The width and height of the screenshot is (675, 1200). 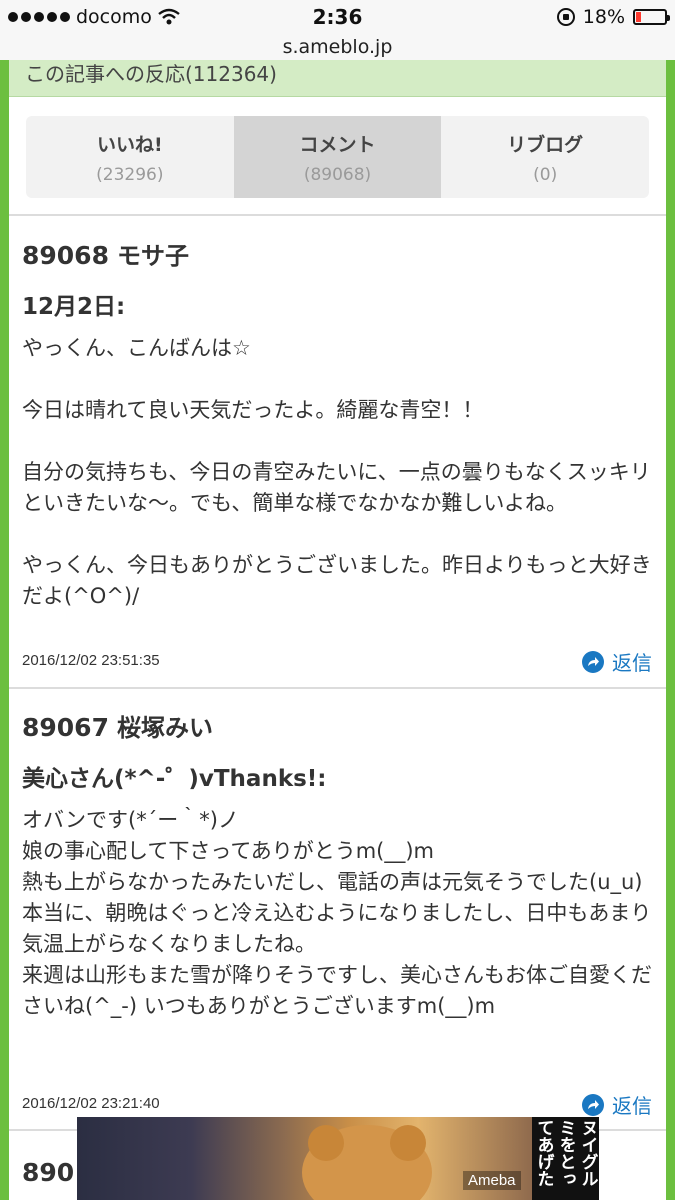 What do you see at coordinates (337, 1105) in the screenshot?
I see `comment-footer: 2016/12/02 23:21:40 返信` at bounding box center [337, 1105].